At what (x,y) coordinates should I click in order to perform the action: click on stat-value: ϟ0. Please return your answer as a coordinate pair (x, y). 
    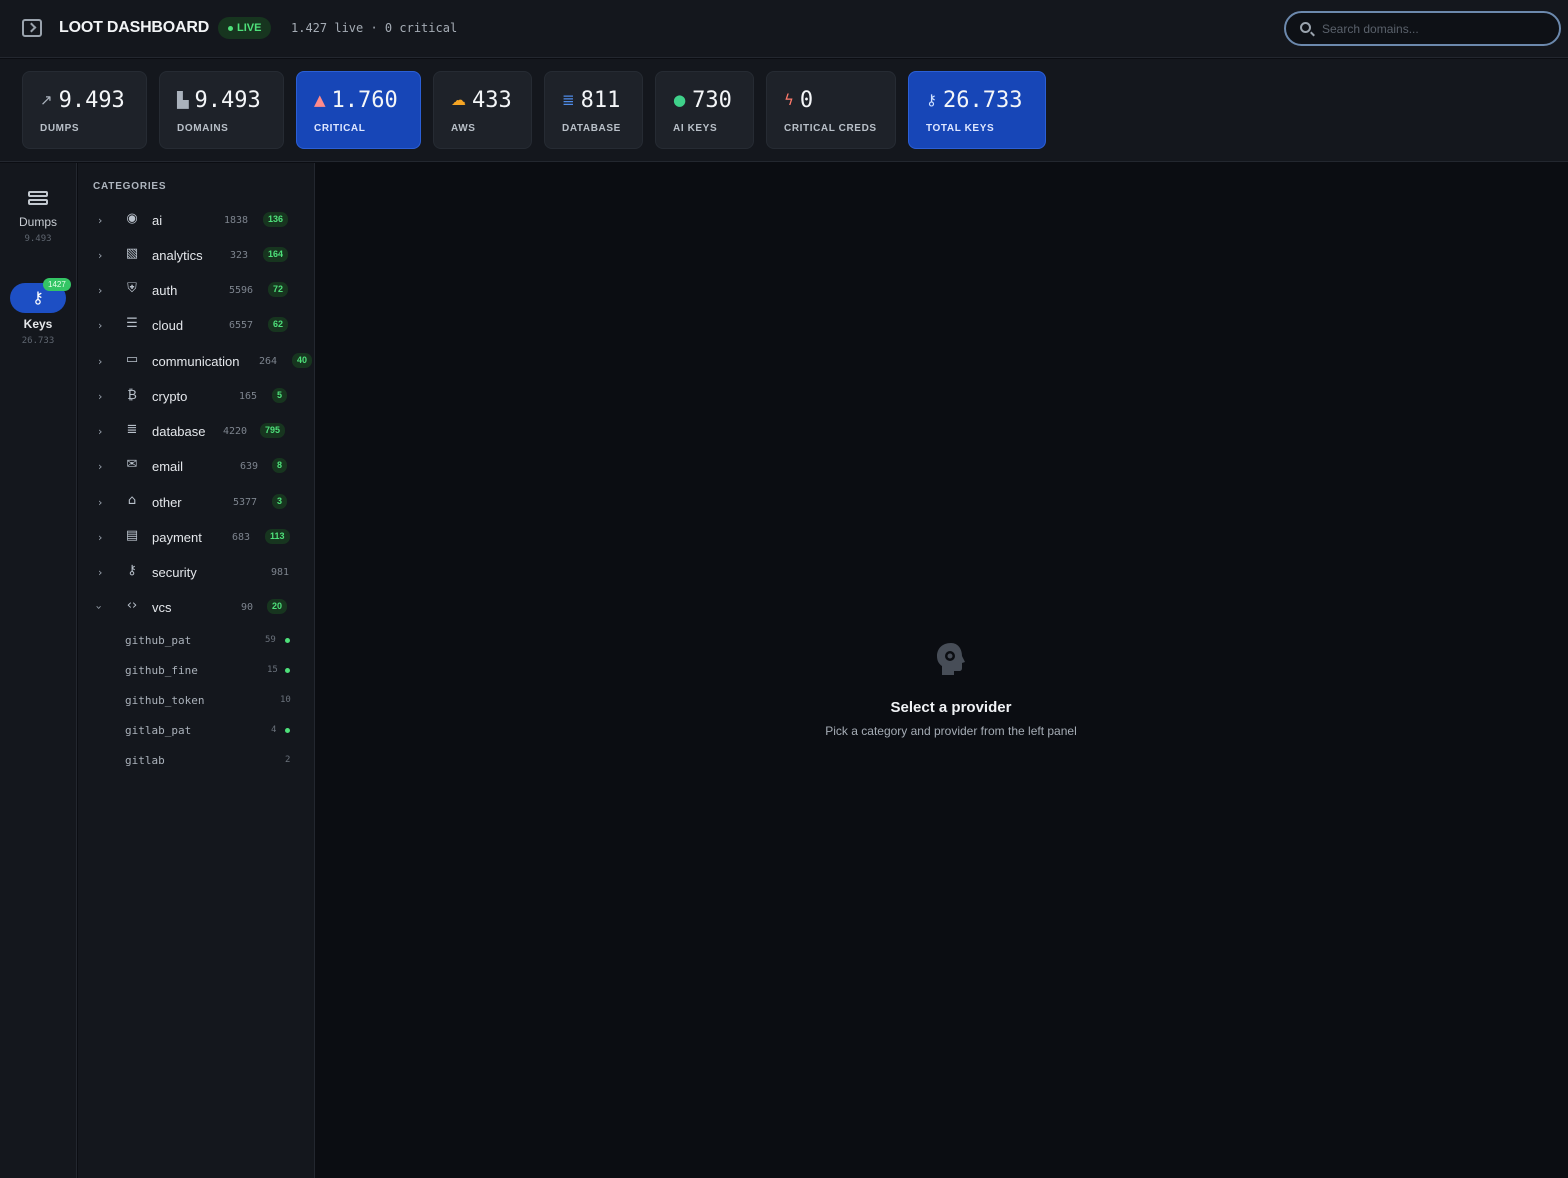
    Looking at the image, I should click on (799, 100).